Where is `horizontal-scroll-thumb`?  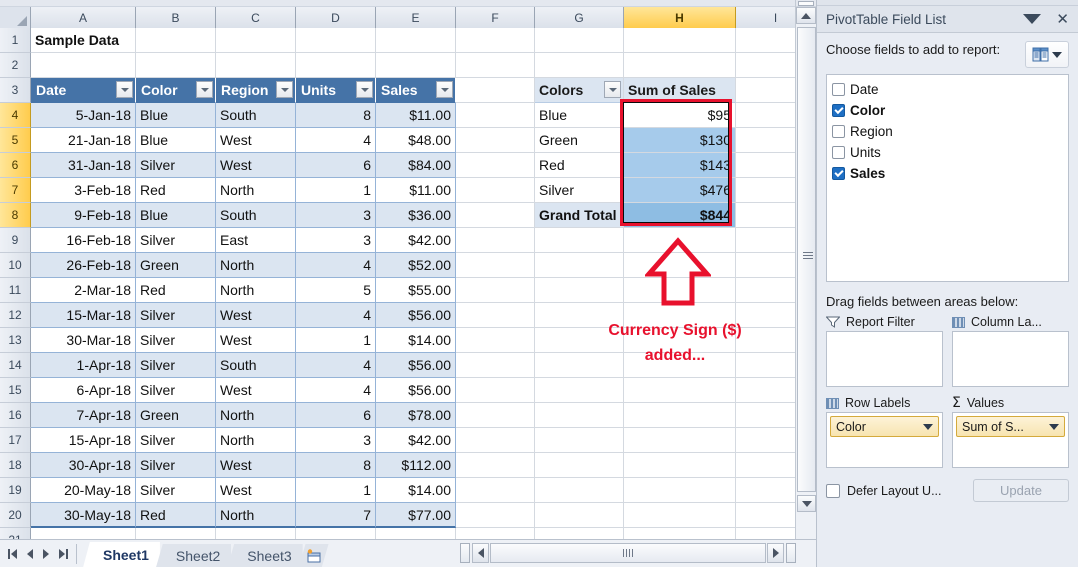 horizontal-scroll-thumb is located at coordinates (628, 553).